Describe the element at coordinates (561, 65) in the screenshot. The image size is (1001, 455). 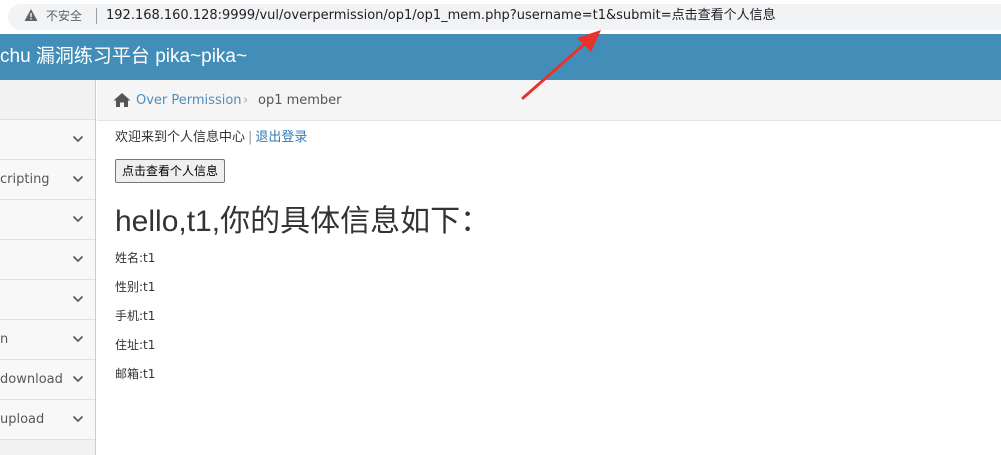
I see `annotation-arrow-icon` at that location.